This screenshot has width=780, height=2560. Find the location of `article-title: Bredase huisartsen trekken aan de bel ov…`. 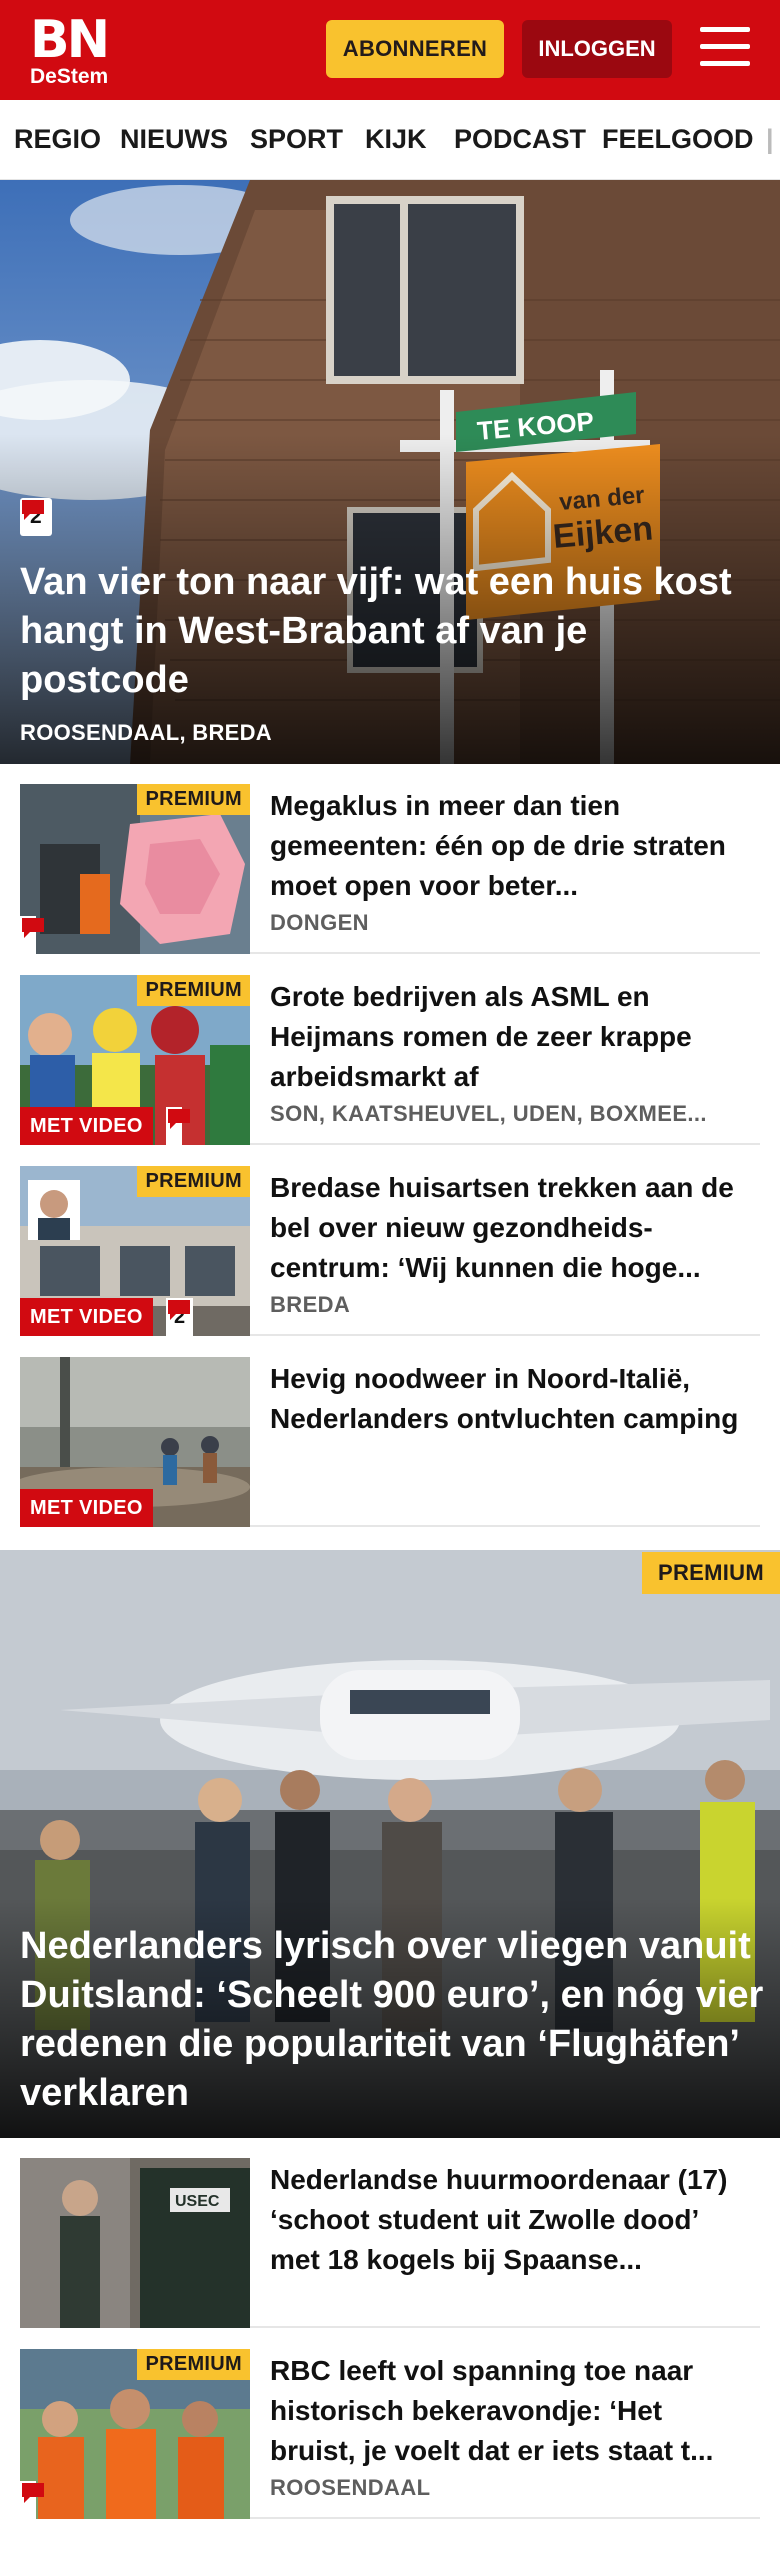

article-title: Bredase huisartsen trekken aan de bel ov… is located at coordinates (505, 1228).